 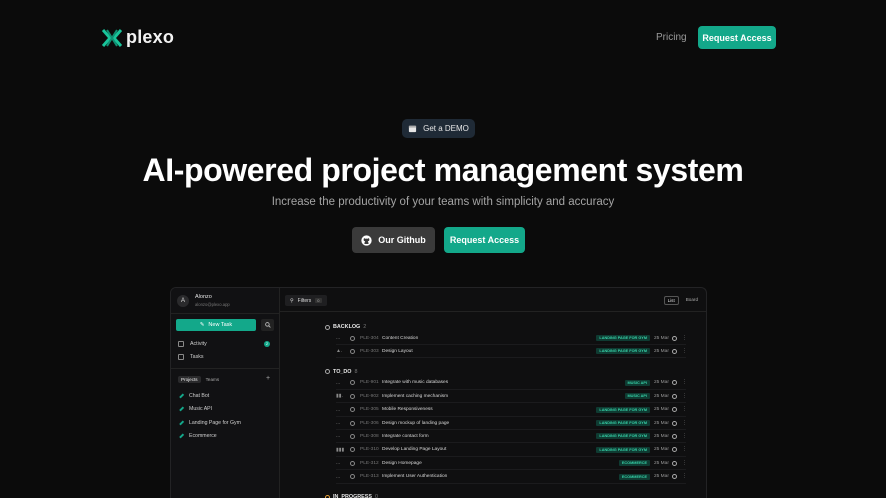 What do you see at coordinates (268, 378) in the screenshot?
I see `add-project-icon: +` at bounding box center [268, 378].